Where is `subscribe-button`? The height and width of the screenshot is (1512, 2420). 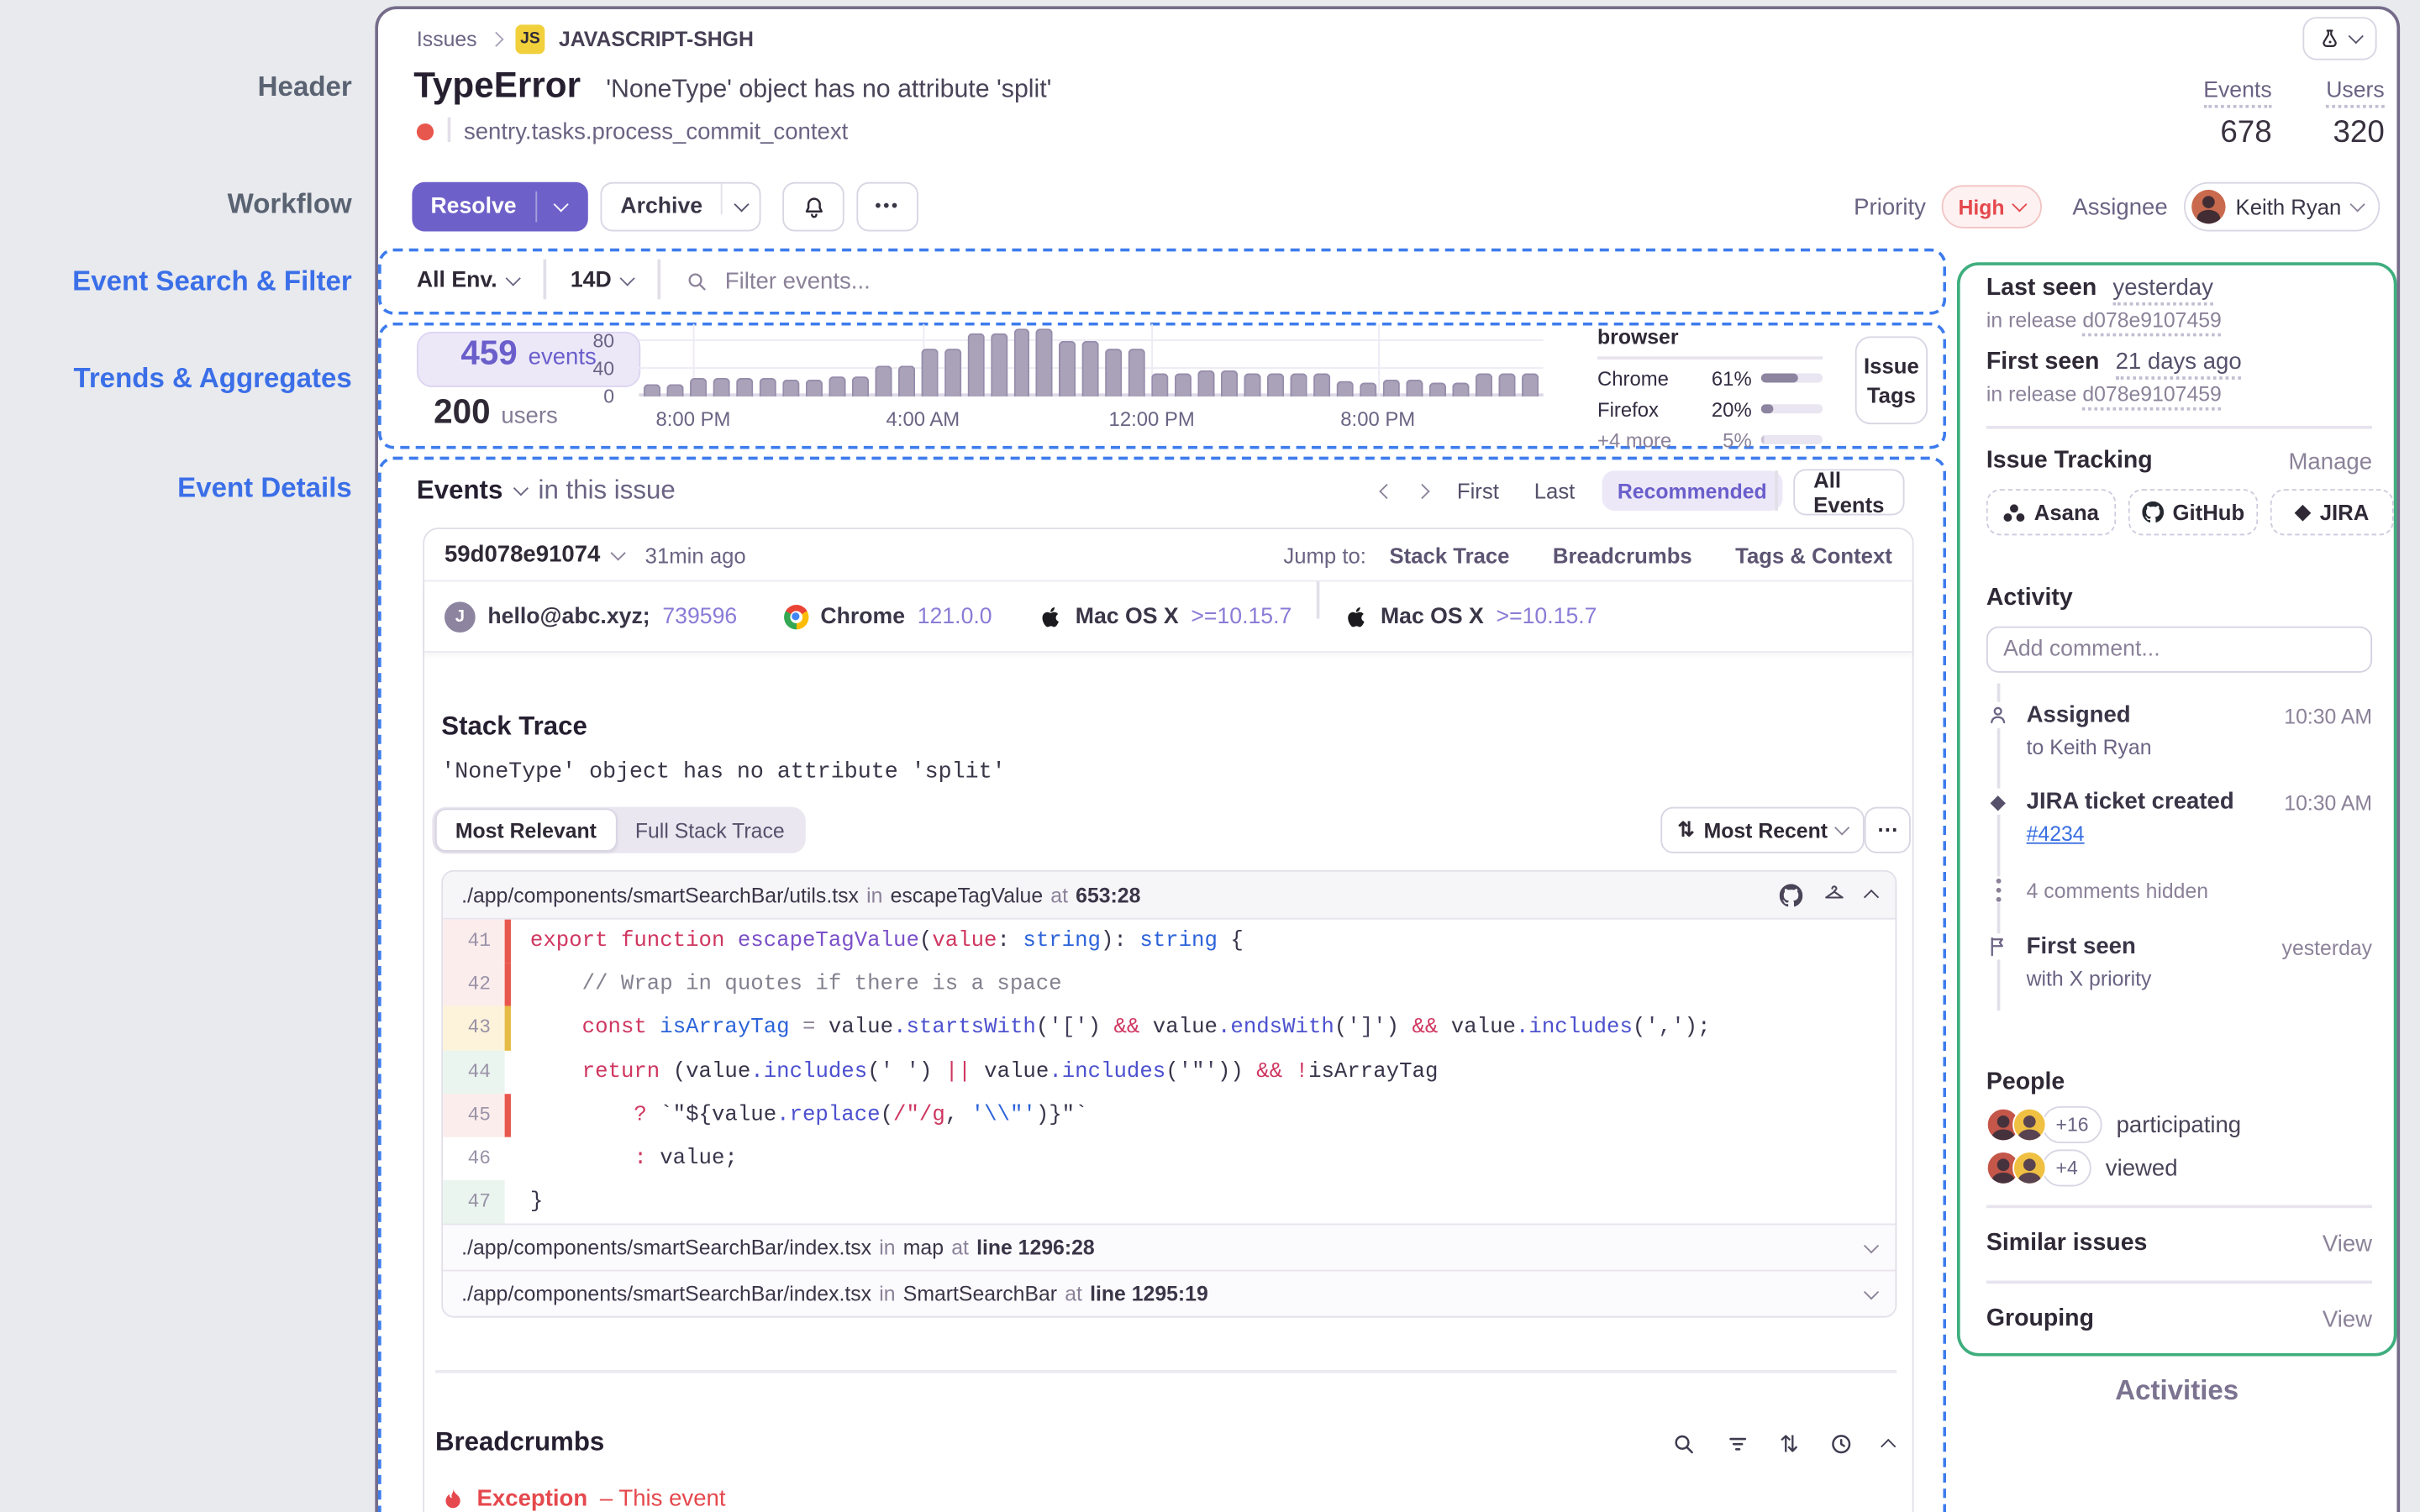
subscribe-button is located at coordinates (813, 206).